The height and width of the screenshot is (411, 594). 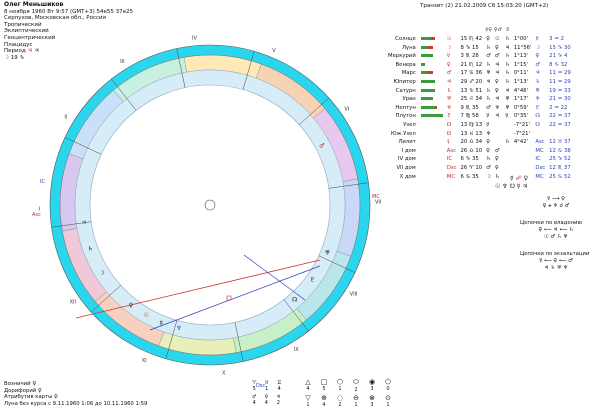 I want to click on planet-row: X дом MC 6 ♋ 35 ☽ ♄ MC 25 ♋ 52, so click(x=479, y=177).